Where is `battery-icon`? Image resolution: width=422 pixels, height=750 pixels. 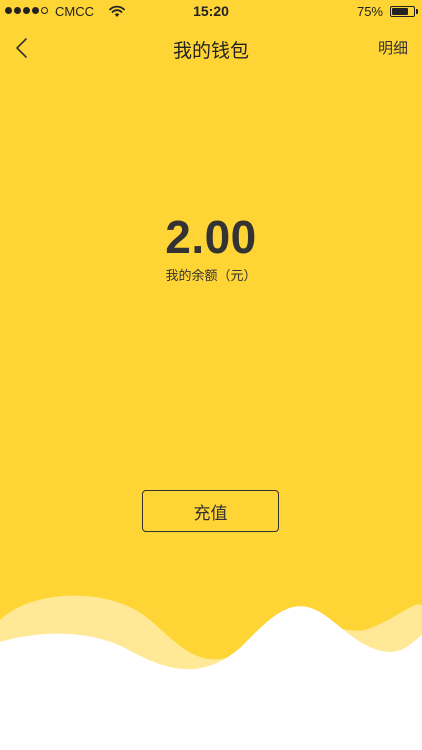
battery-icon is located at coordinates (402, 11).